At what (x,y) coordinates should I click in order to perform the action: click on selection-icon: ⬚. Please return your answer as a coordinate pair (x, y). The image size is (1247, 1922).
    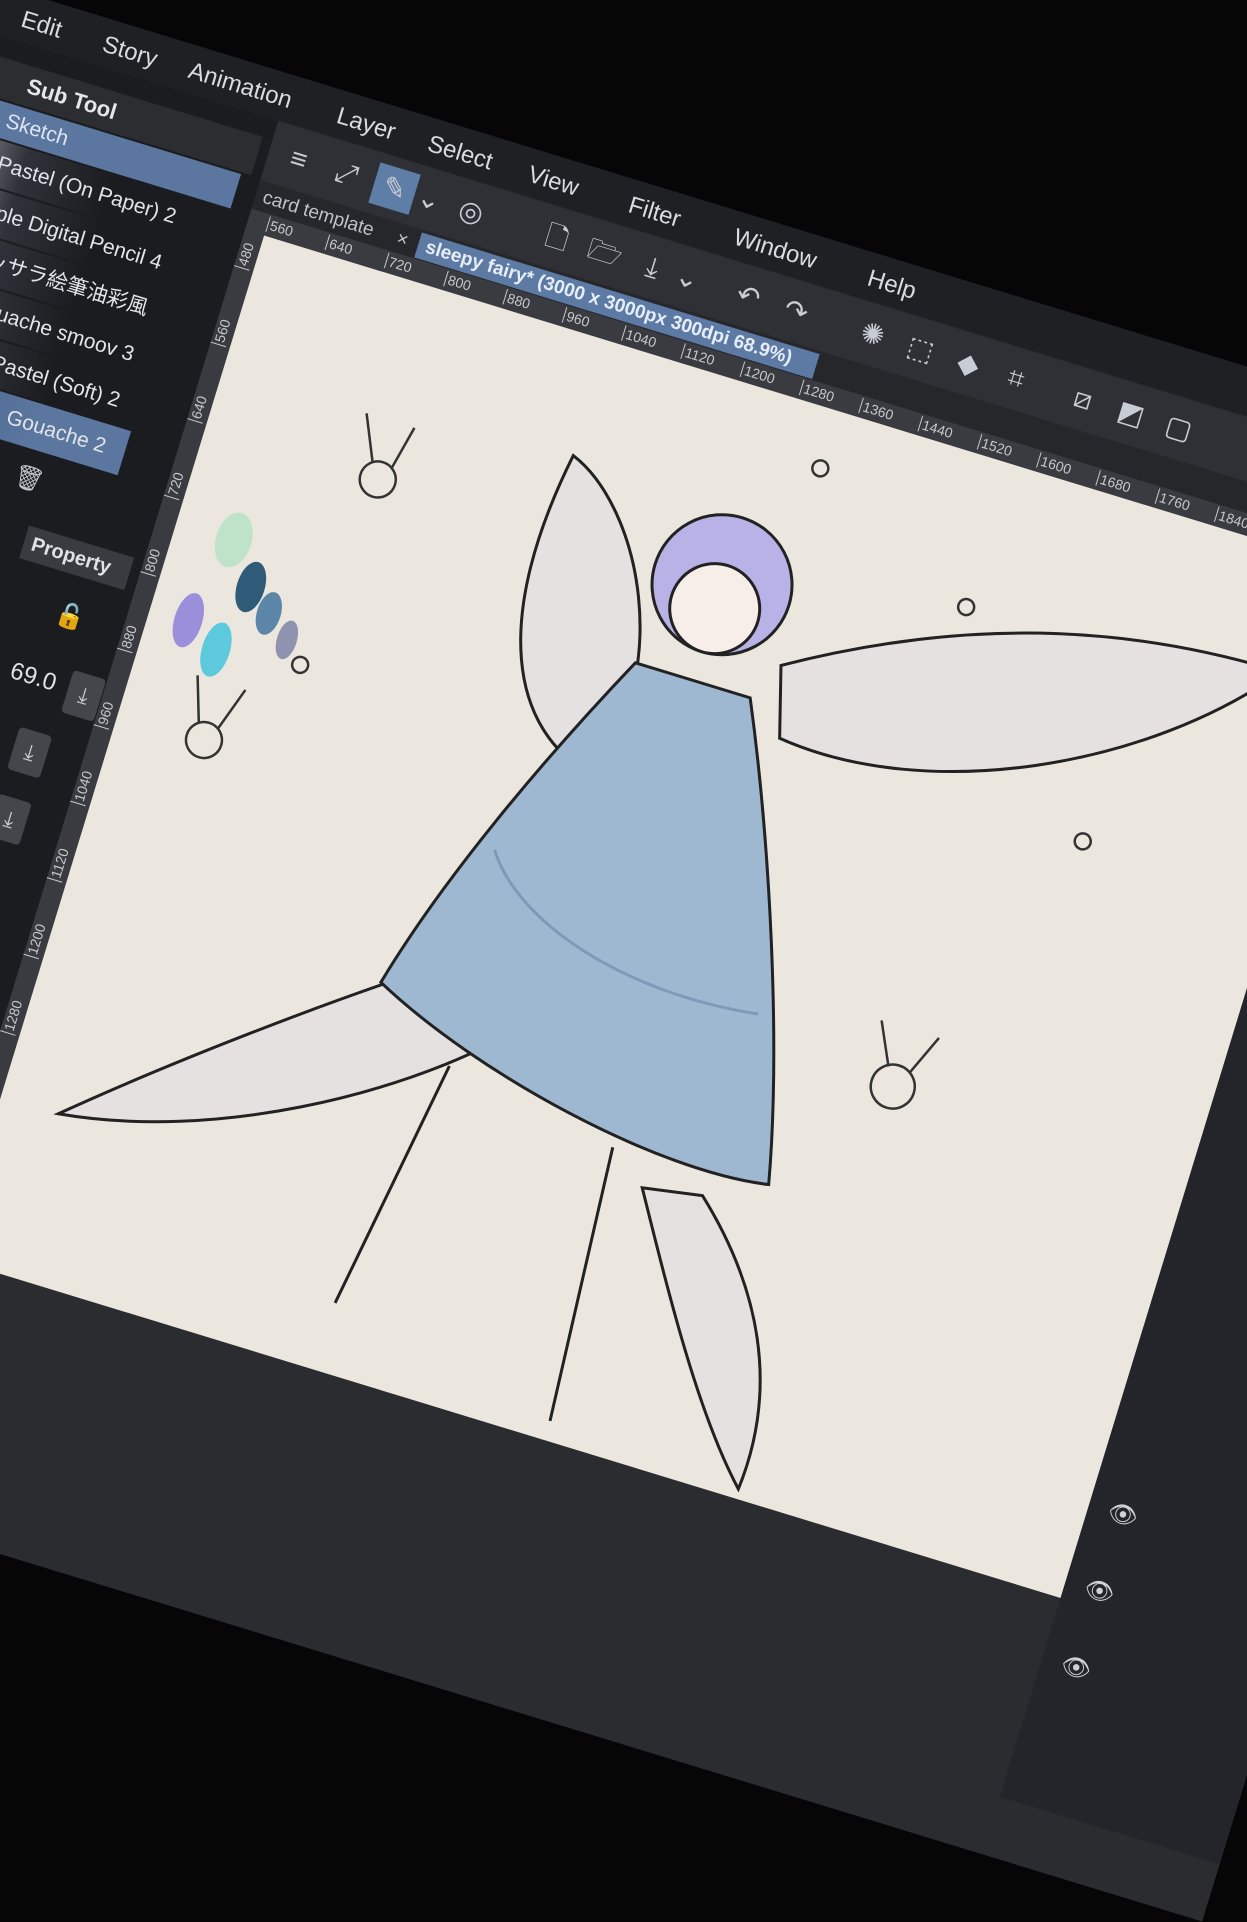
    Looking at the image, I should click on (920, 349).